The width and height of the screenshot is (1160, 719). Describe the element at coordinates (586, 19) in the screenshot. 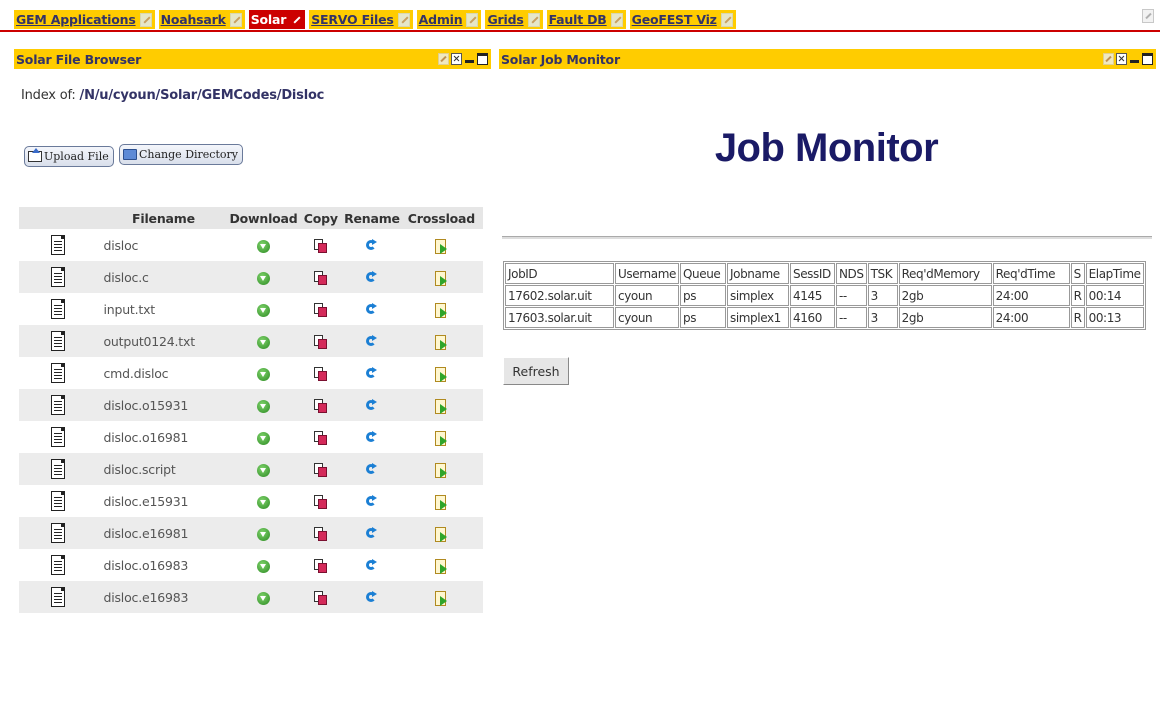

I see `tab-fault-db: Fault DB` at that location.